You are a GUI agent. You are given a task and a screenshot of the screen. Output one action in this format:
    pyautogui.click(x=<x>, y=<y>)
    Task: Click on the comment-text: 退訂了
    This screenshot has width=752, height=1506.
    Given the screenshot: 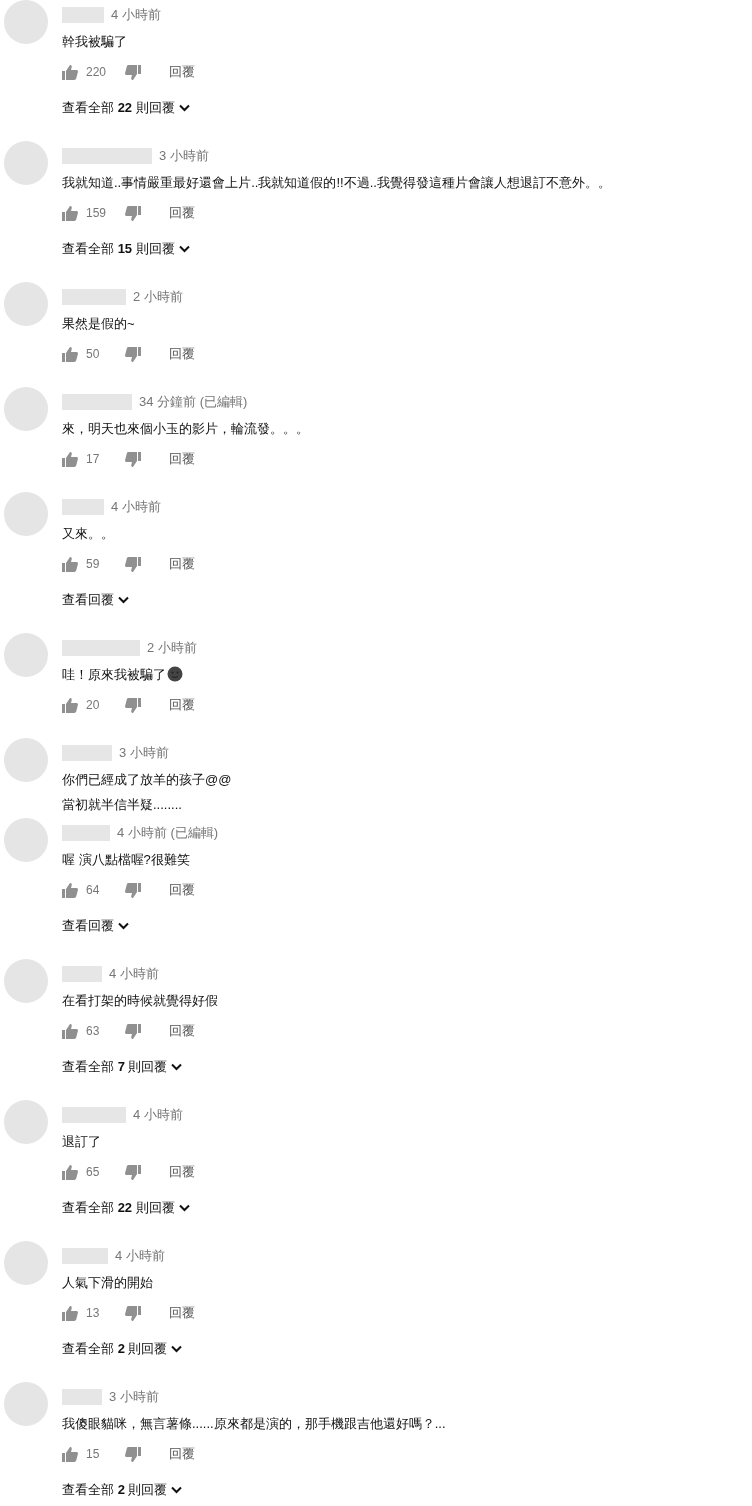 What is the action you would take?
    pyautogui.click(x=82, y=1142)
    